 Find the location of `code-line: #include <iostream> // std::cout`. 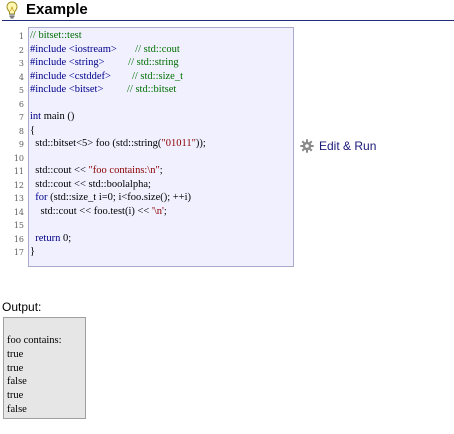

code-line: #include <iostream> // std::cout is located at coordinates (118, 50).